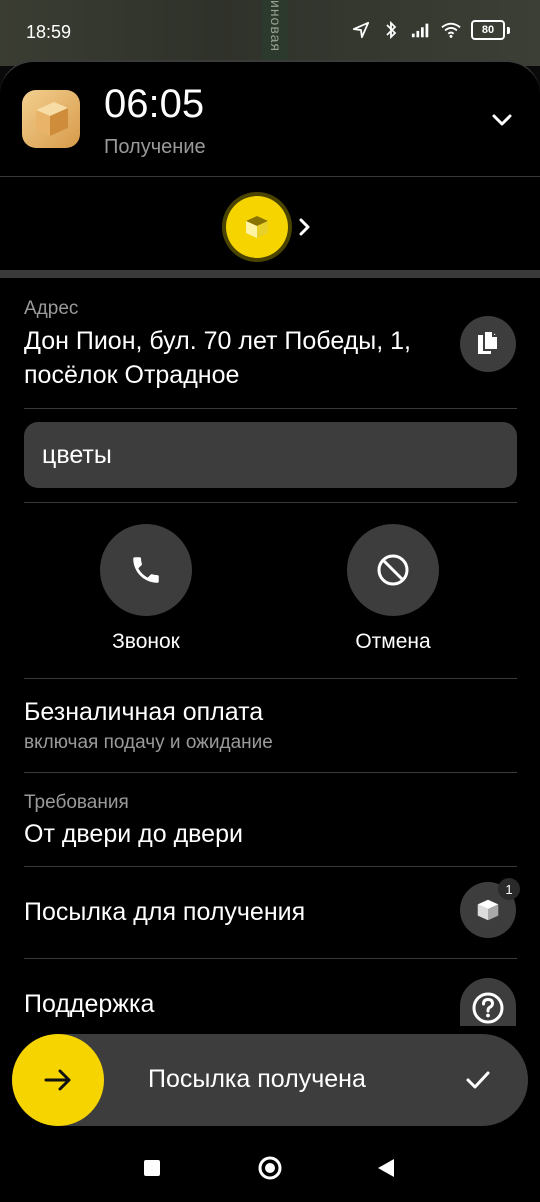 This screenshot has height=1202, width=540. Describe the element at coordinates (146, 641) in the screenshot. I see `call-label: Звонок` at that location.